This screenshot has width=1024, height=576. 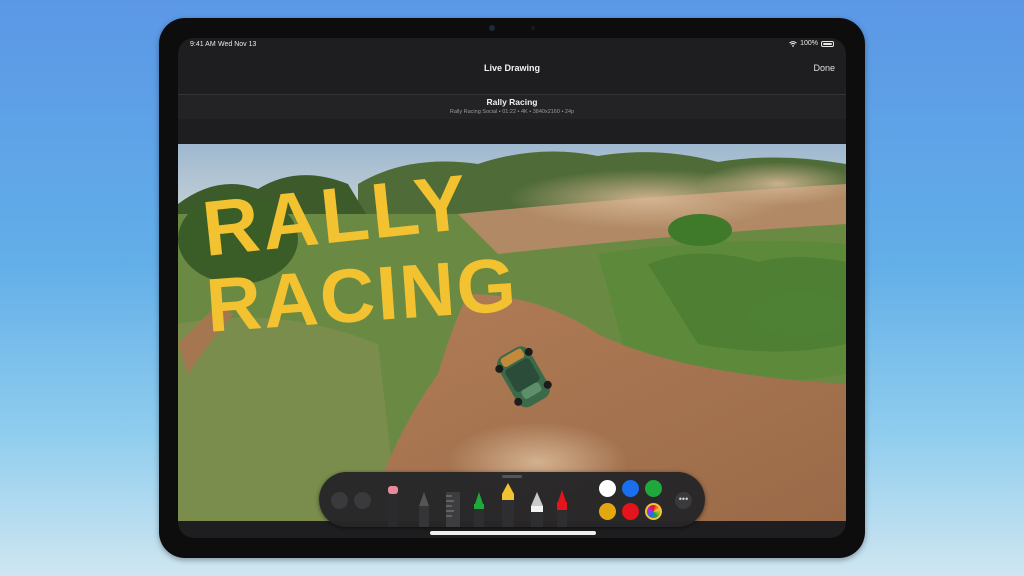 I want to click on redo-button, so click(x=362, y=500).